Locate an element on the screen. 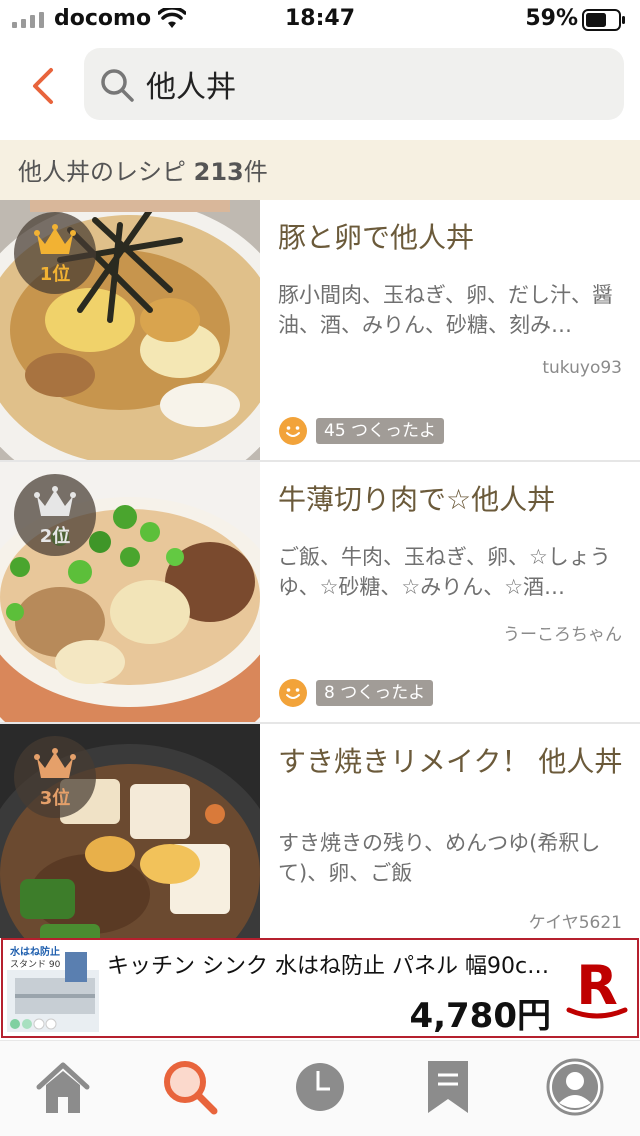  rank-badge: 1位 is located at coordinates (55, 253).